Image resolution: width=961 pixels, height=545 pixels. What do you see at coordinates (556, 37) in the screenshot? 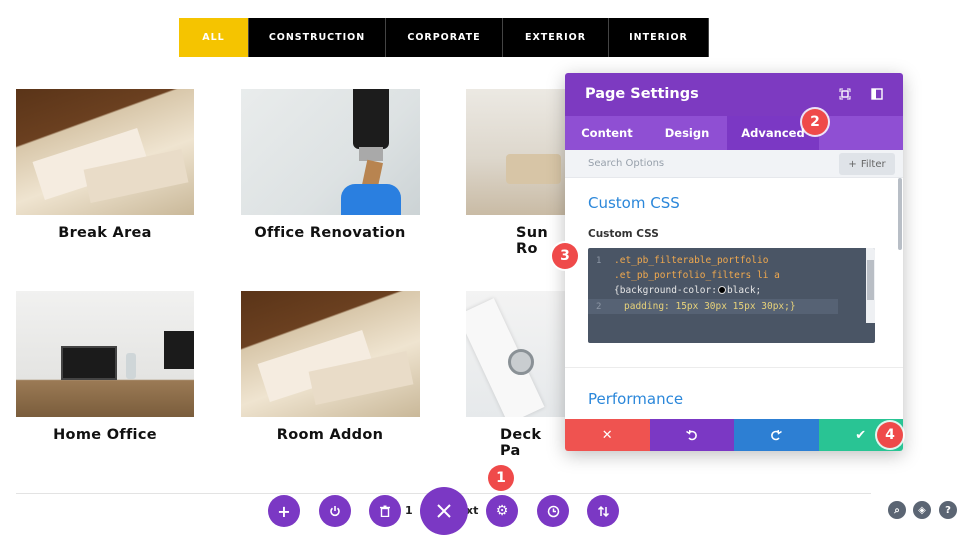
I see `filter-exterior: EXTERIOR` at bounding box center [556, 37].